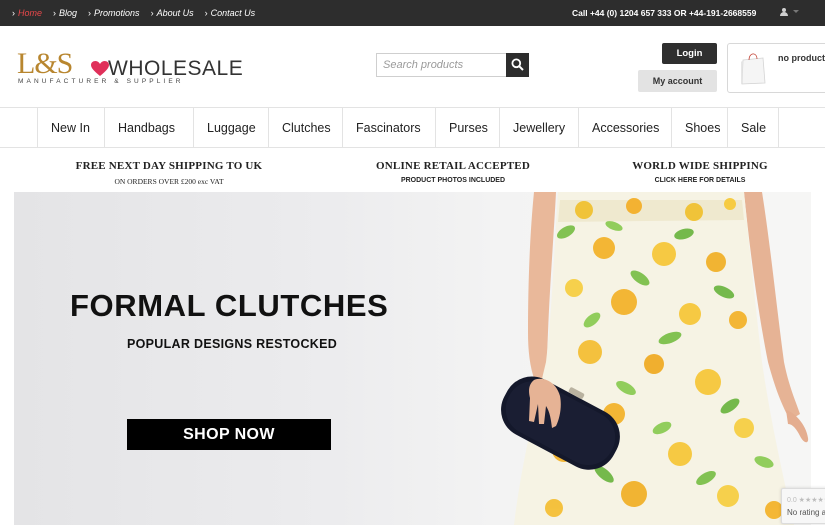 This screenshot has height=525, width=825. What do you see at coordinates (306, 127) in the screenshot?
I see `category-clutches: Clutches` at bounding box center [306, 127].